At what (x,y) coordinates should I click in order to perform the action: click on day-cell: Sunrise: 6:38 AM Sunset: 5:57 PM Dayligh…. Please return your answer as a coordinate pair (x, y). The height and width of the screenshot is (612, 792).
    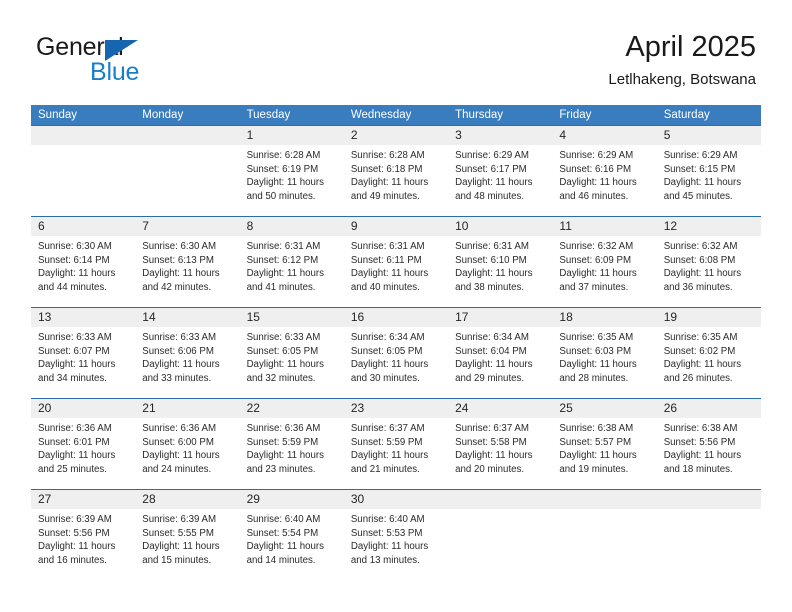
    Looking at the image, I should click on (604, 453).